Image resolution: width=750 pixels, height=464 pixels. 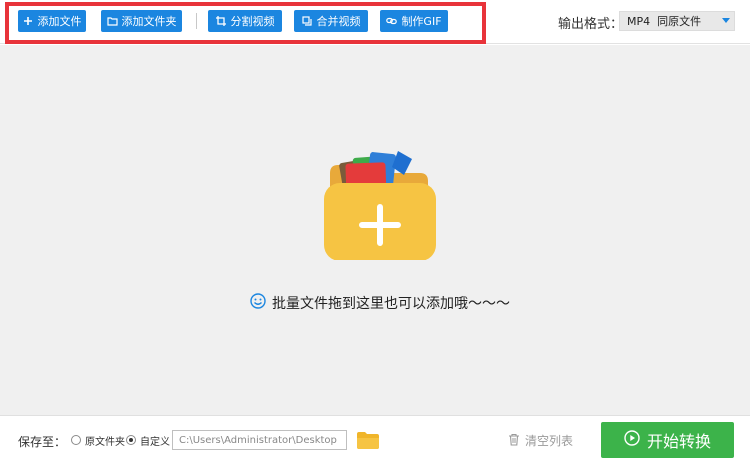 I want to click on clear-list-button: 清空列表, so click(x=540, y=440).